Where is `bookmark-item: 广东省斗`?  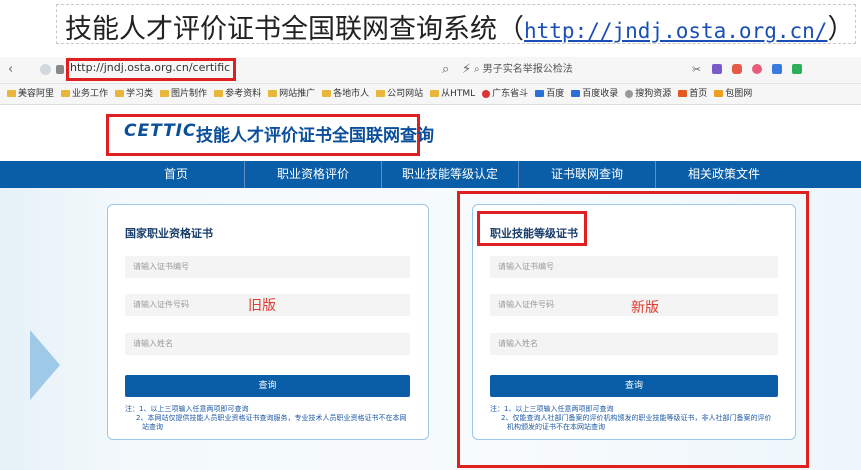 bookmark-item: 广东省斗 is located at coordinates (505, 94).